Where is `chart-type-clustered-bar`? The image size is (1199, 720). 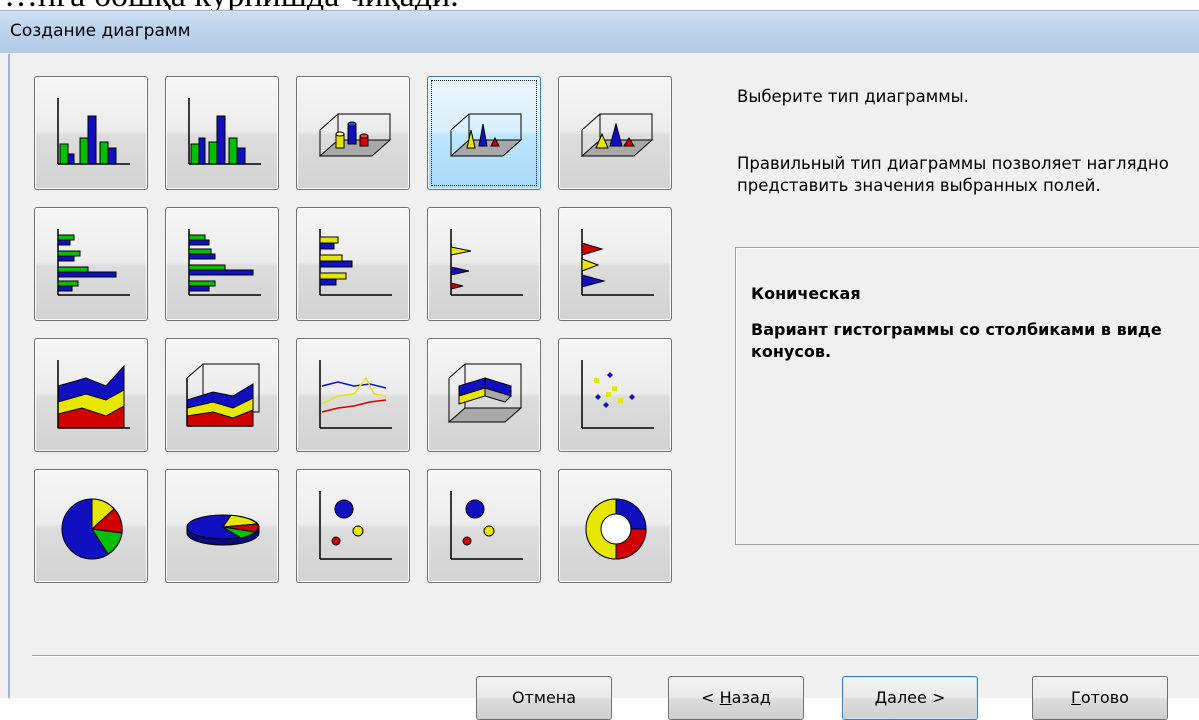
chart-type-clustered-bar is located at coordinates (91, 264).